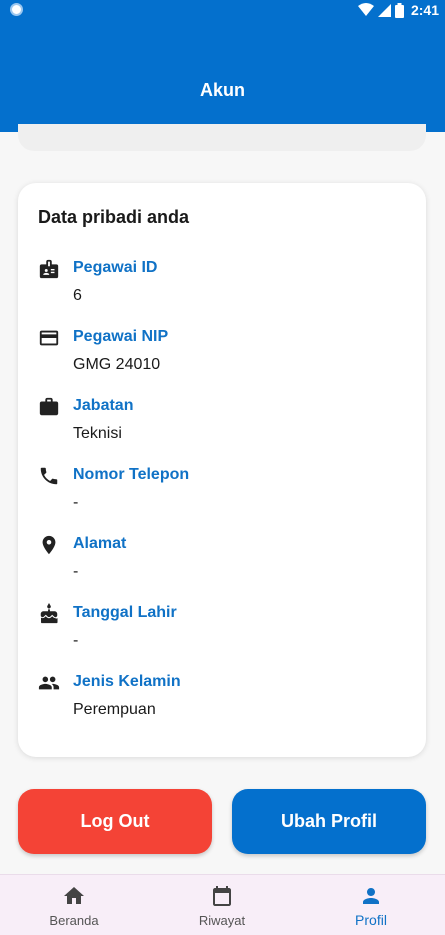 This screenshot has height=935, width=445. Describe the element at coordinates (222, 12) in the screenshot. I see `status-bar: 2:41` at that location.